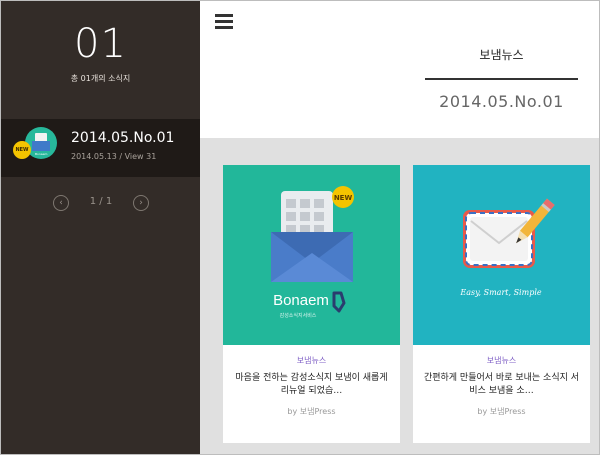 This screenshot has width=600, height=455. I want to click on thumbnail-caption: Bonaem, so click(41, 154).